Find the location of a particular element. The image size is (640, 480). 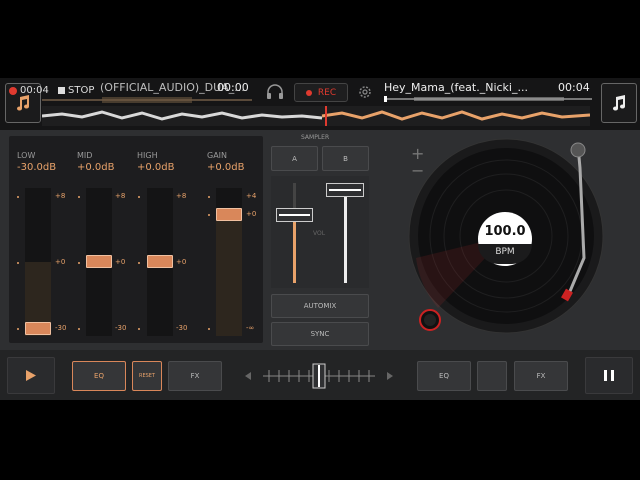

deck-b-mini-waveform is located at coordinates (488, 99).